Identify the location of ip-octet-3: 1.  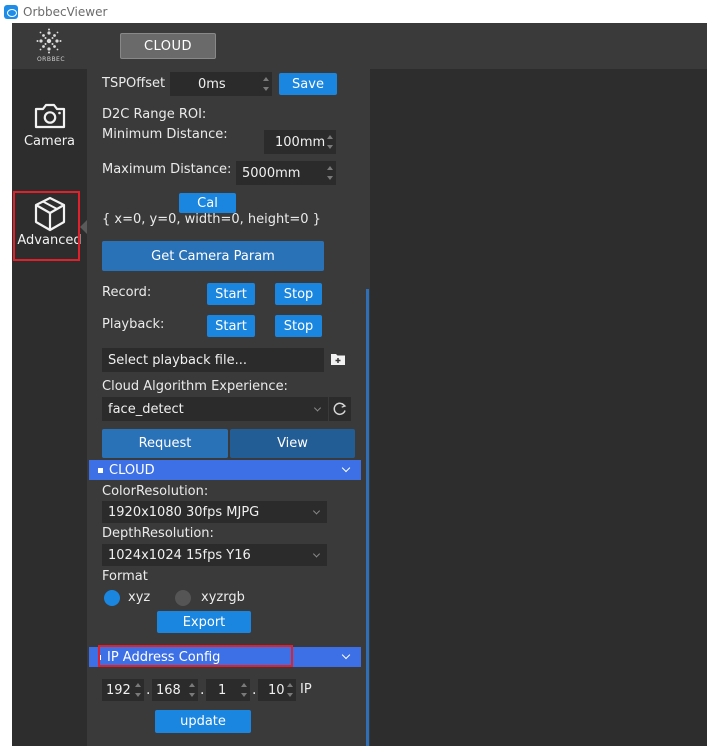
(228, 690).